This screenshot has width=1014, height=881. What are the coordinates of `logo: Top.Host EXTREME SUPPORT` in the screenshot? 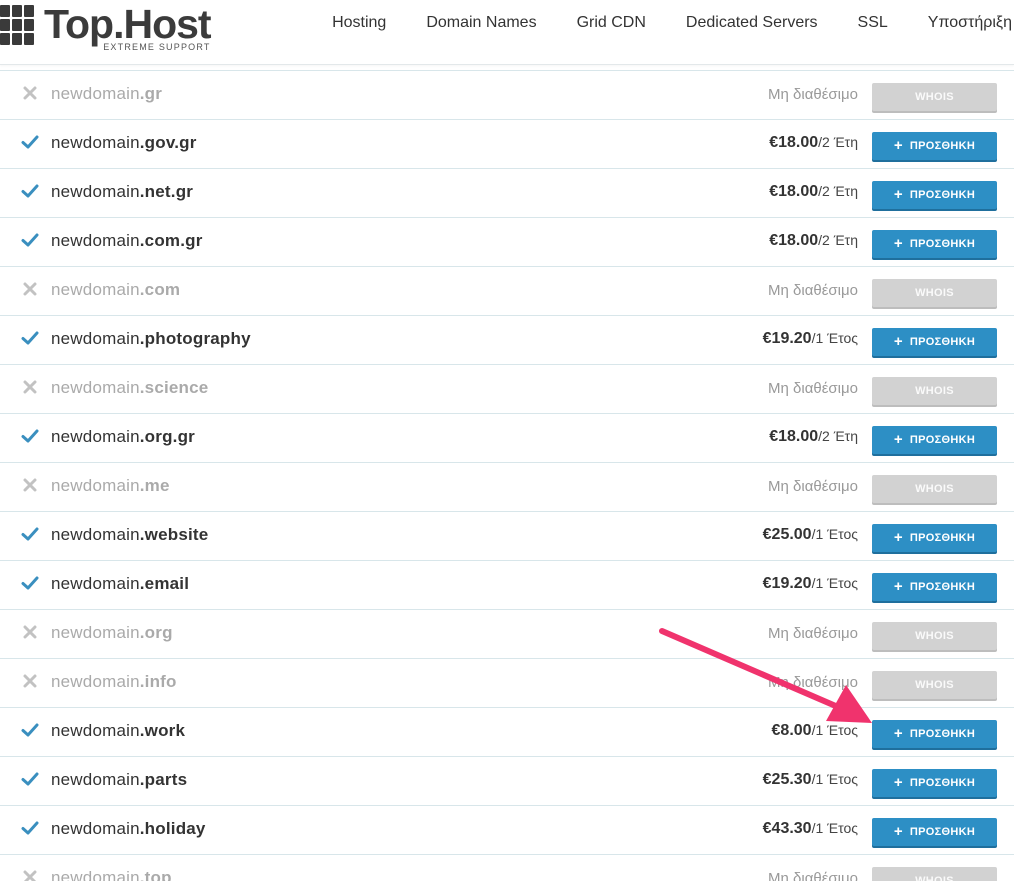 It's located at (106, 29).